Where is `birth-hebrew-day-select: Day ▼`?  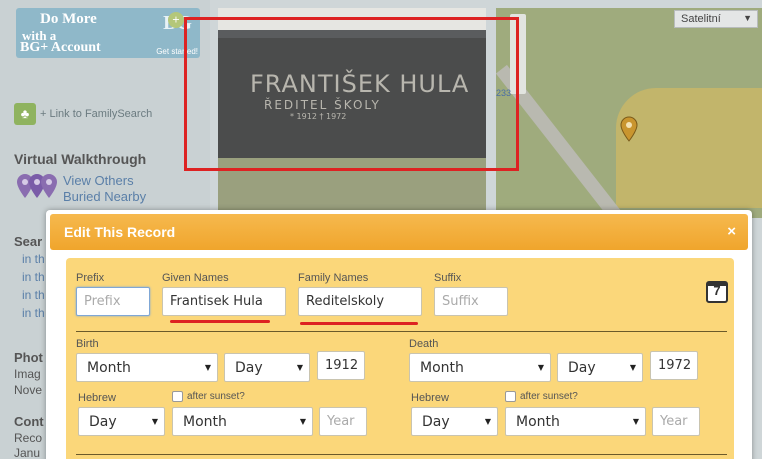 birth-hebrew-day-select: Day ▼ is located at coordinates (121, 421).